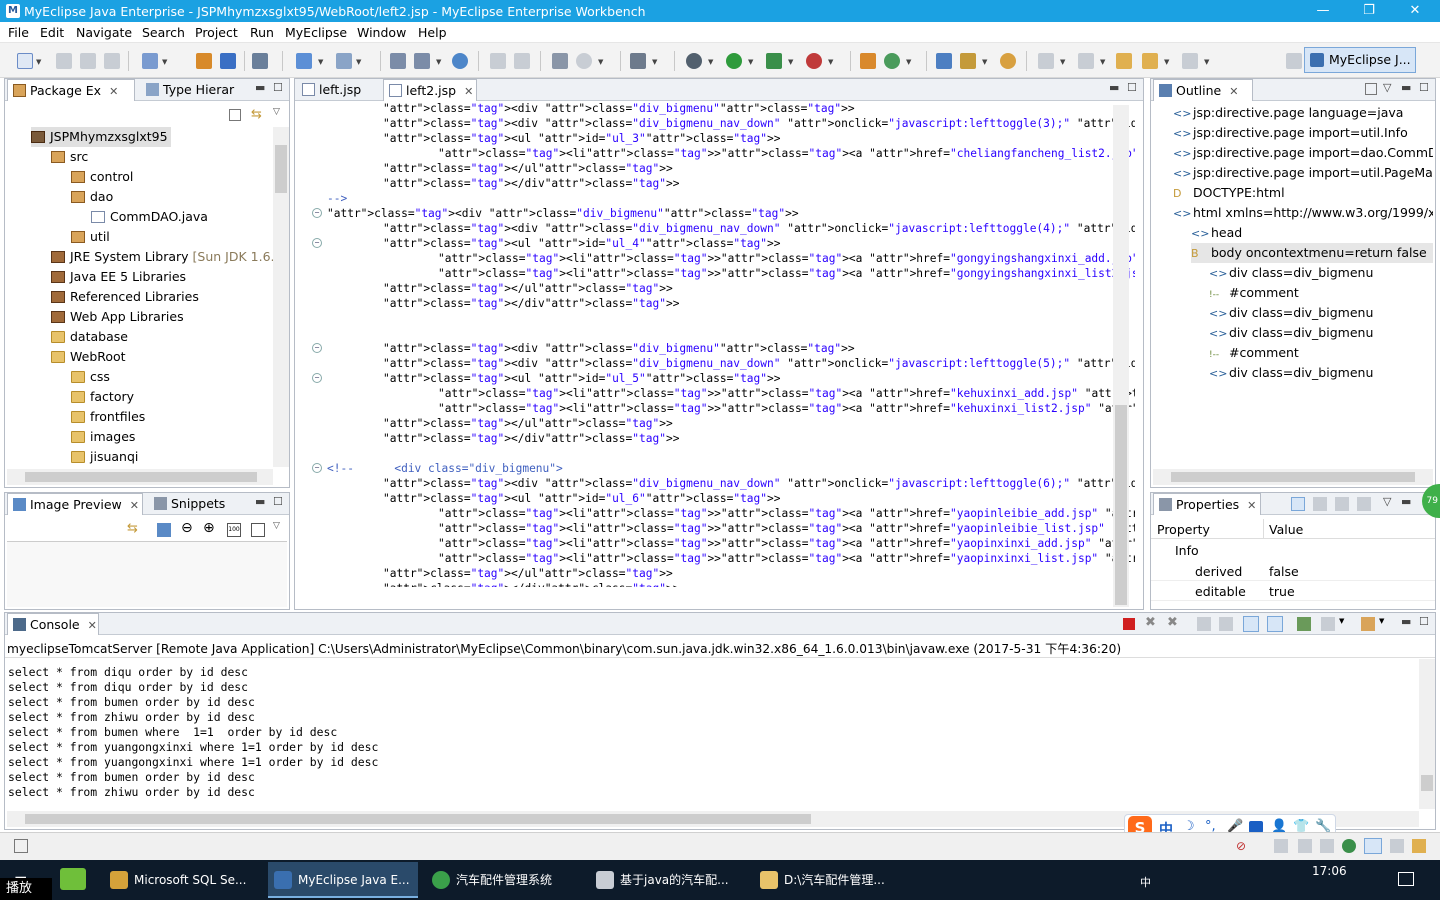 The image size is (1440, 900). Describe the element at coordinates (260, 61) in the screenshot. I see `deploy-icon` at that location.